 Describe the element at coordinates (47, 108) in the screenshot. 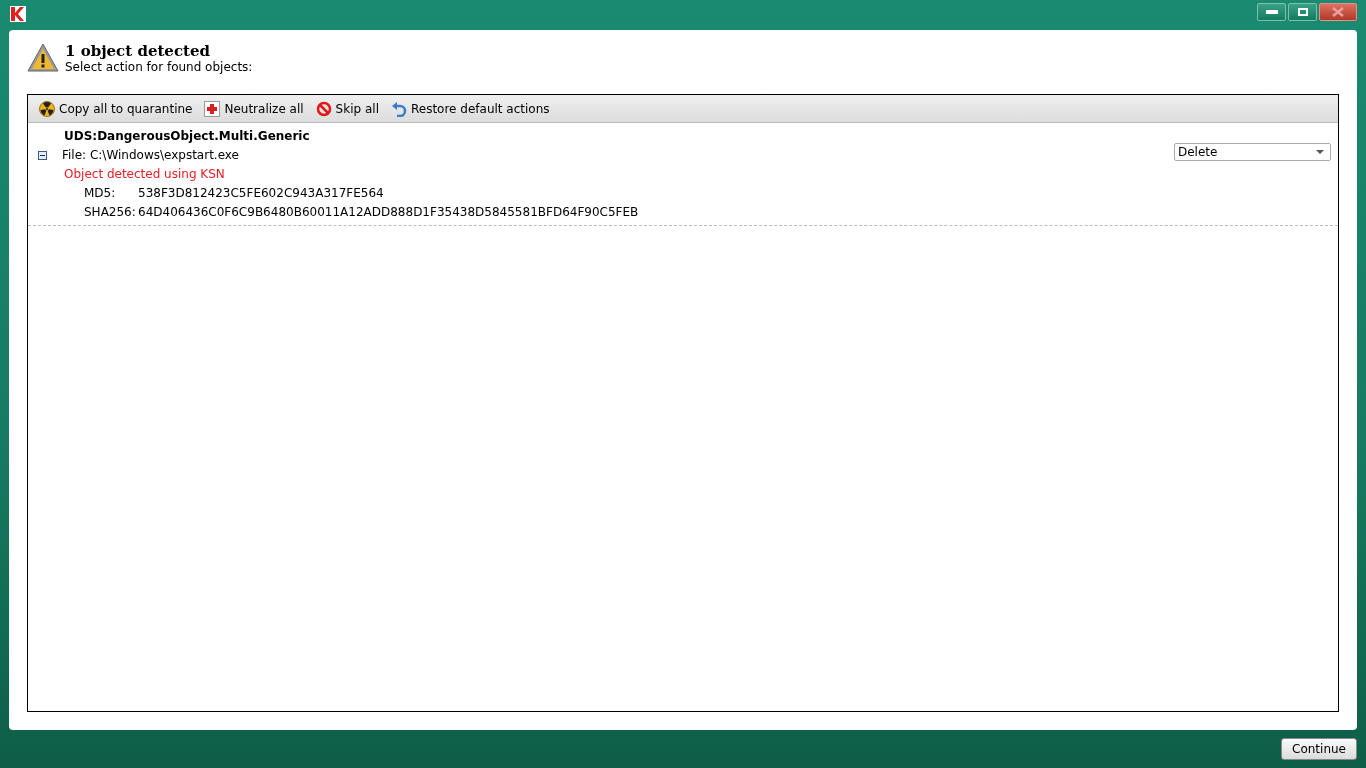

I see `radiation-icon` at that location.